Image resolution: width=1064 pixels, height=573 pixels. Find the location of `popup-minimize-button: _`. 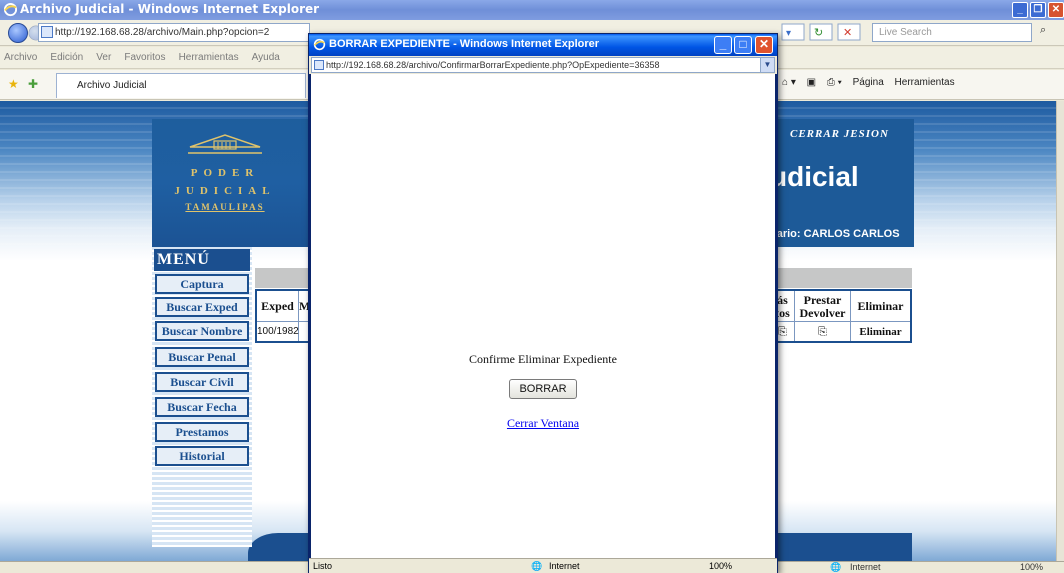

popup-minimize-button: _ is located at coordinates (723, 45).